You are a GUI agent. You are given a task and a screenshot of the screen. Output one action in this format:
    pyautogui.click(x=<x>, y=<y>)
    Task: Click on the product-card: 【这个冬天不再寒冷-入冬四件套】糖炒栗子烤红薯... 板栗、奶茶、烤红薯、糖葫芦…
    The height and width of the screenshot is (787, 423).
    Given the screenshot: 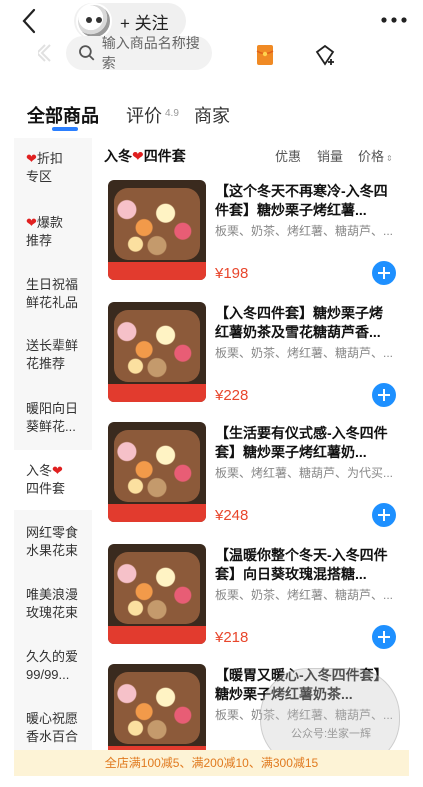 What is the action you would take?
    pyautogui.click(x=257, y=240)
    